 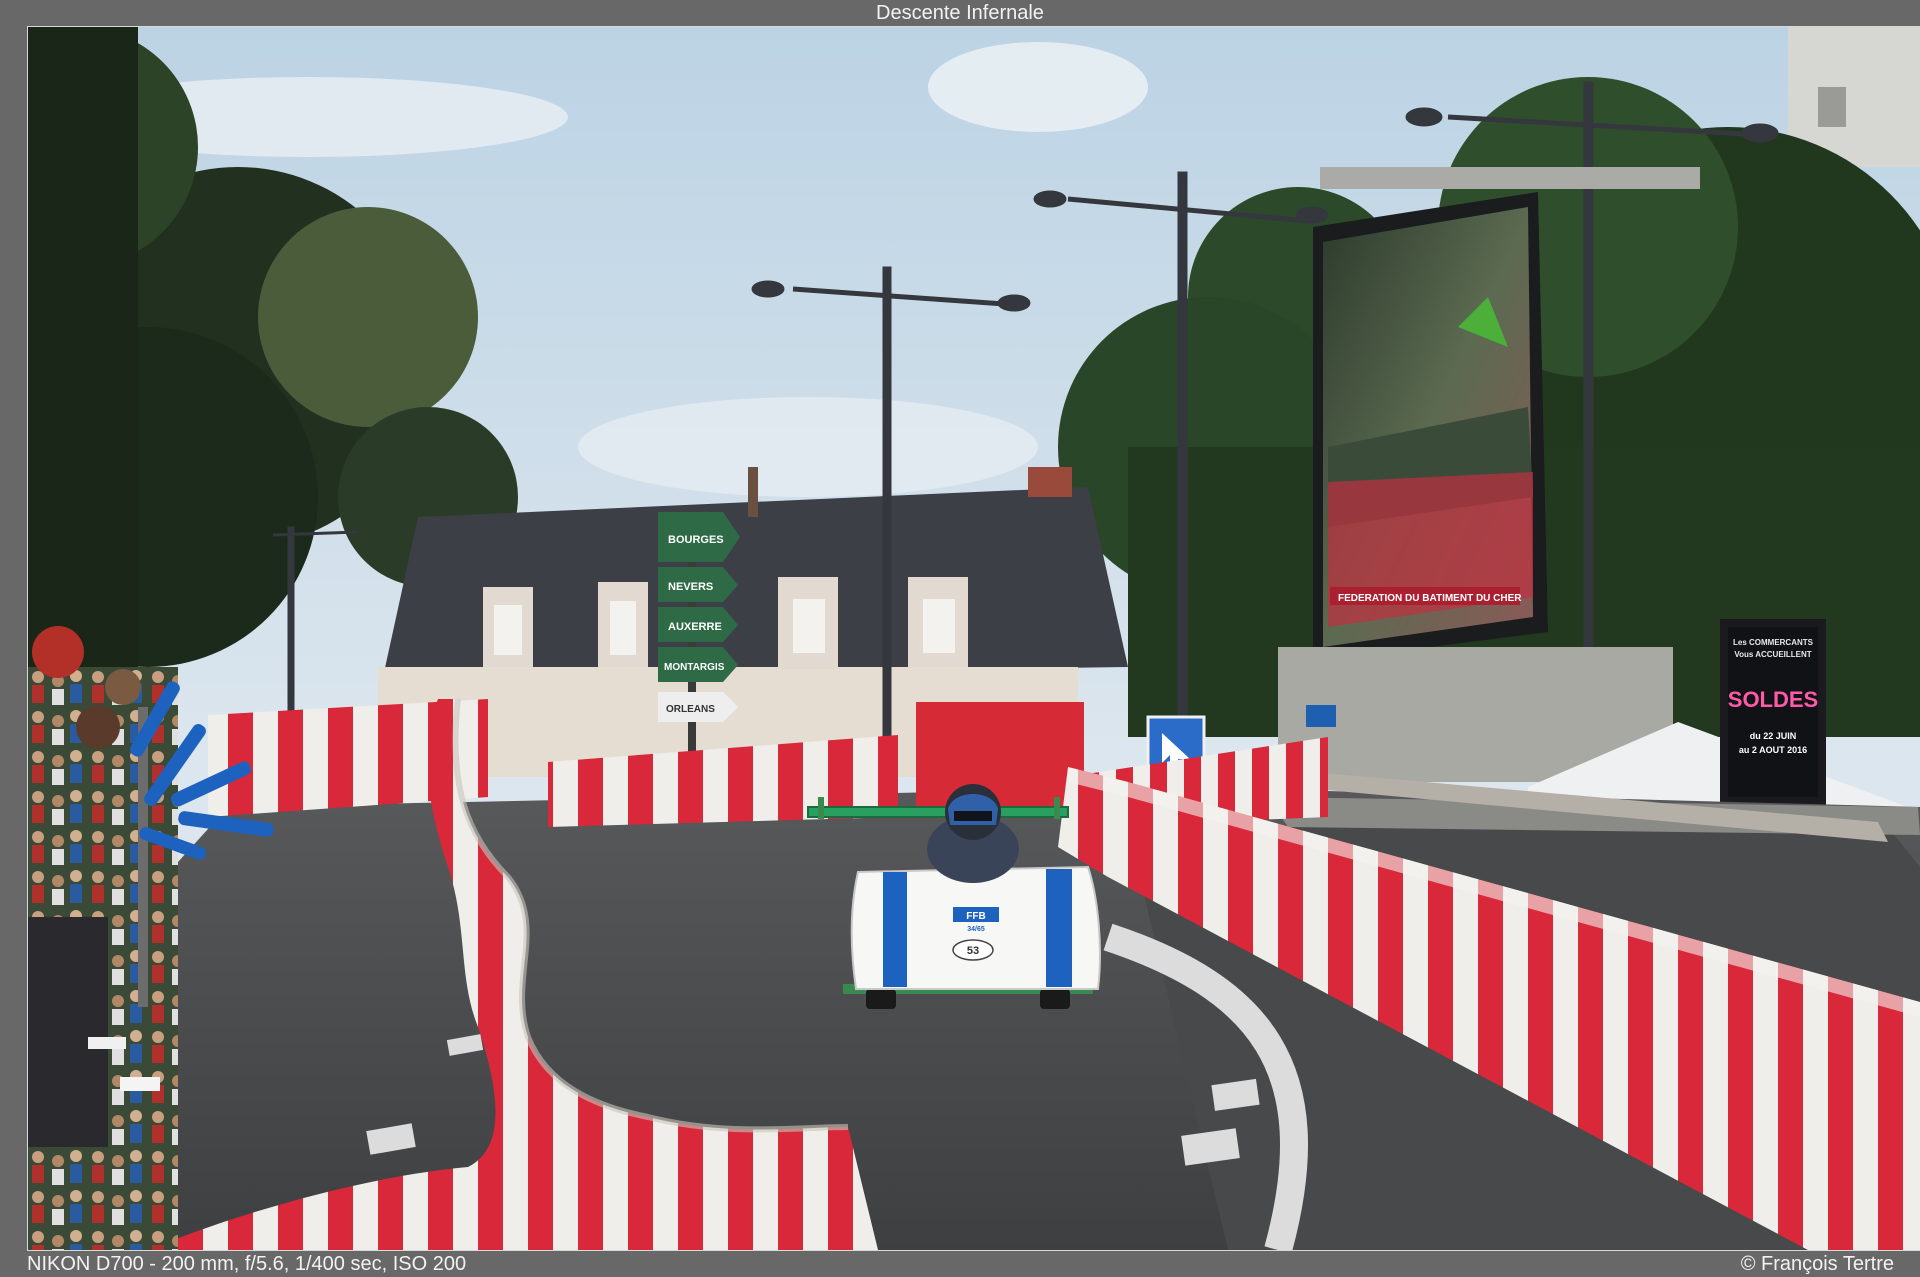 I want to click on kart-brand-sub: 34/65, so click(x=976, y=929).